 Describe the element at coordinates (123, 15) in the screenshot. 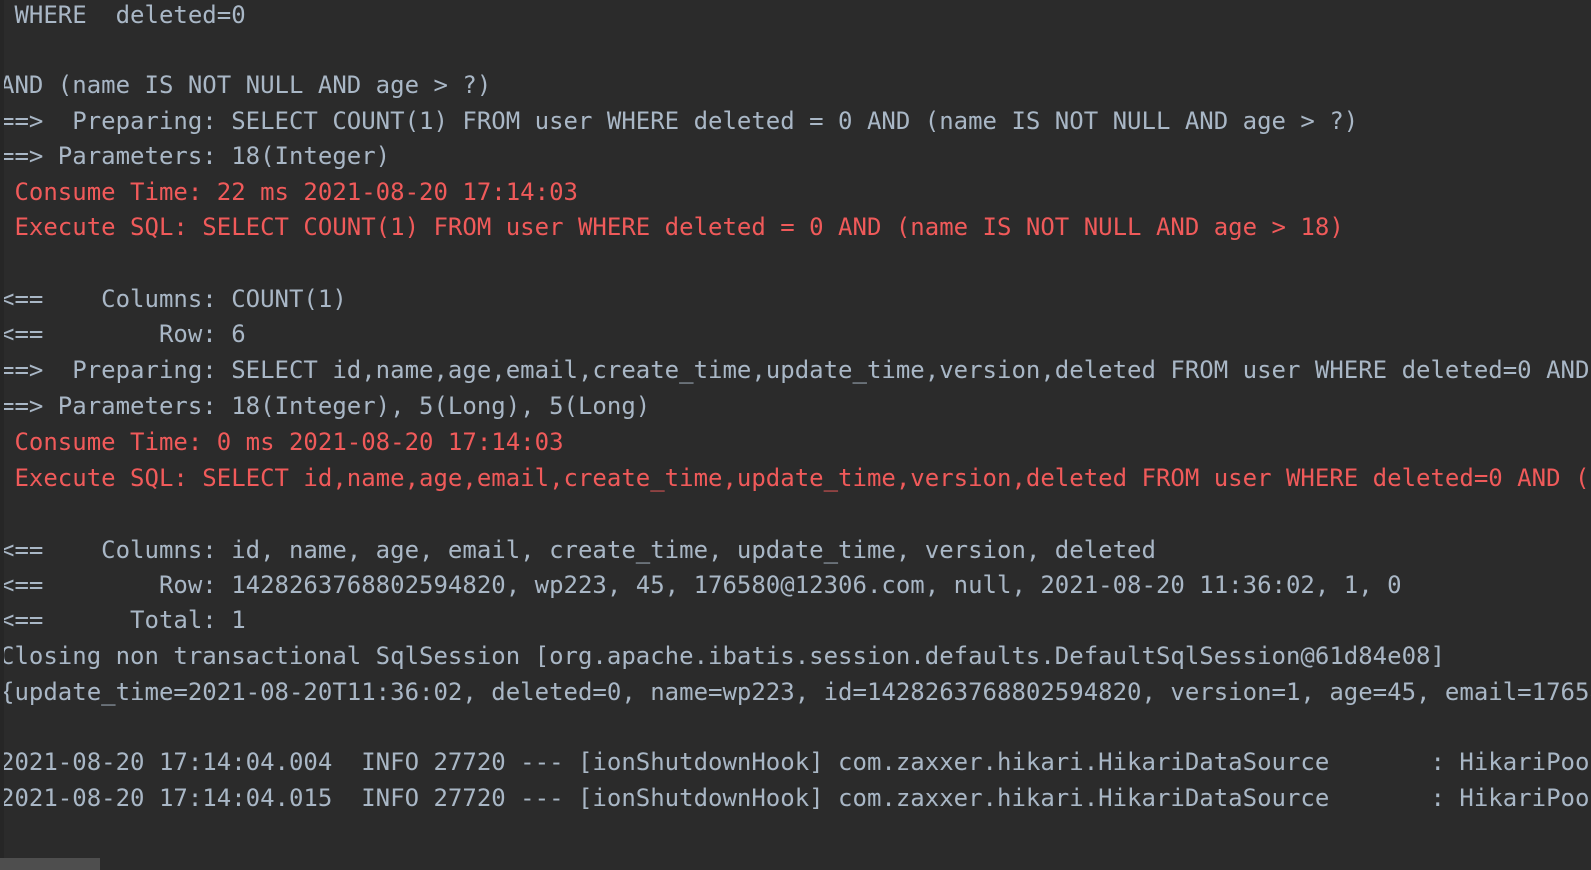

I see `console-line: WHERE deleted=0` at that location.